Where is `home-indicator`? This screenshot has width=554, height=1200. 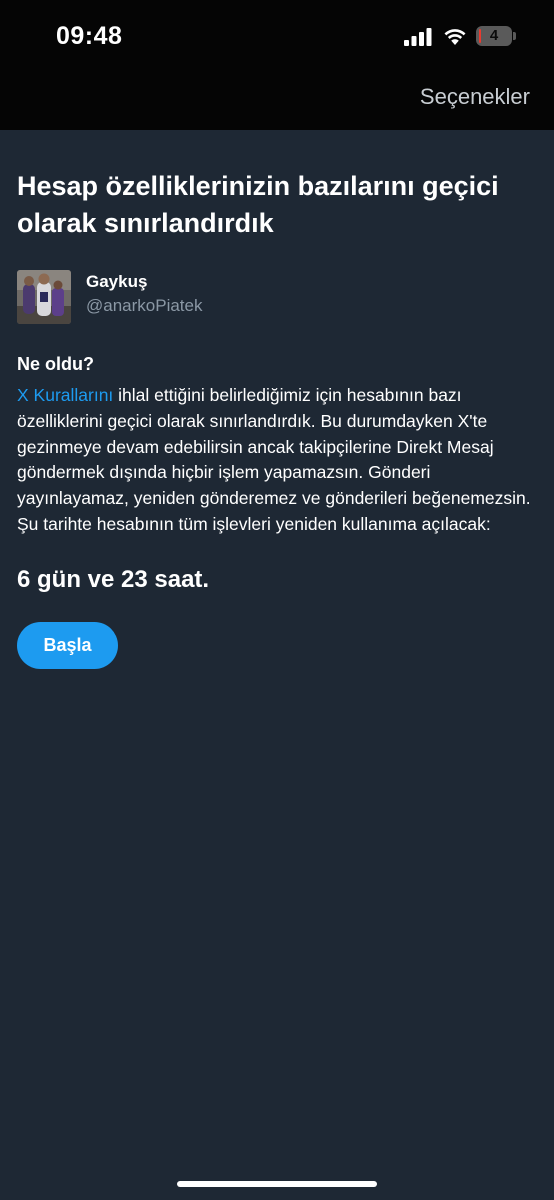 home-indicator is located at coordinates (277, 1184).